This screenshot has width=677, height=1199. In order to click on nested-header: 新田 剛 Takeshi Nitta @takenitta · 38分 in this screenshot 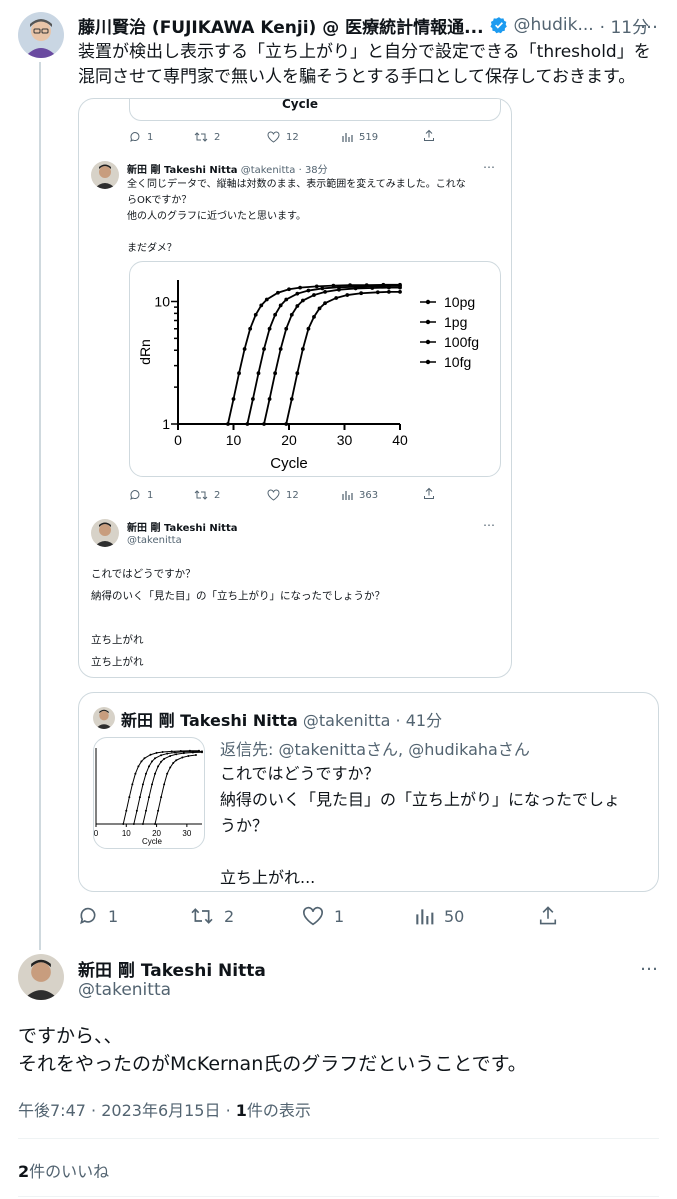, I will do `click(227, 168)`.